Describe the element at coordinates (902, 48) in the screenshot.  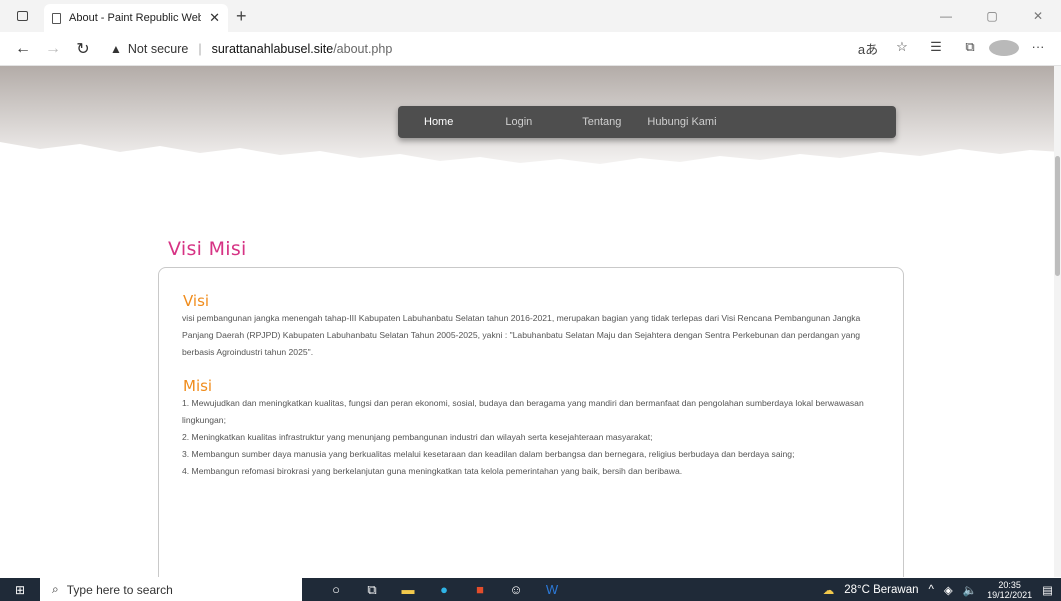
I see `favorite-add-icon: ☆` at that location.